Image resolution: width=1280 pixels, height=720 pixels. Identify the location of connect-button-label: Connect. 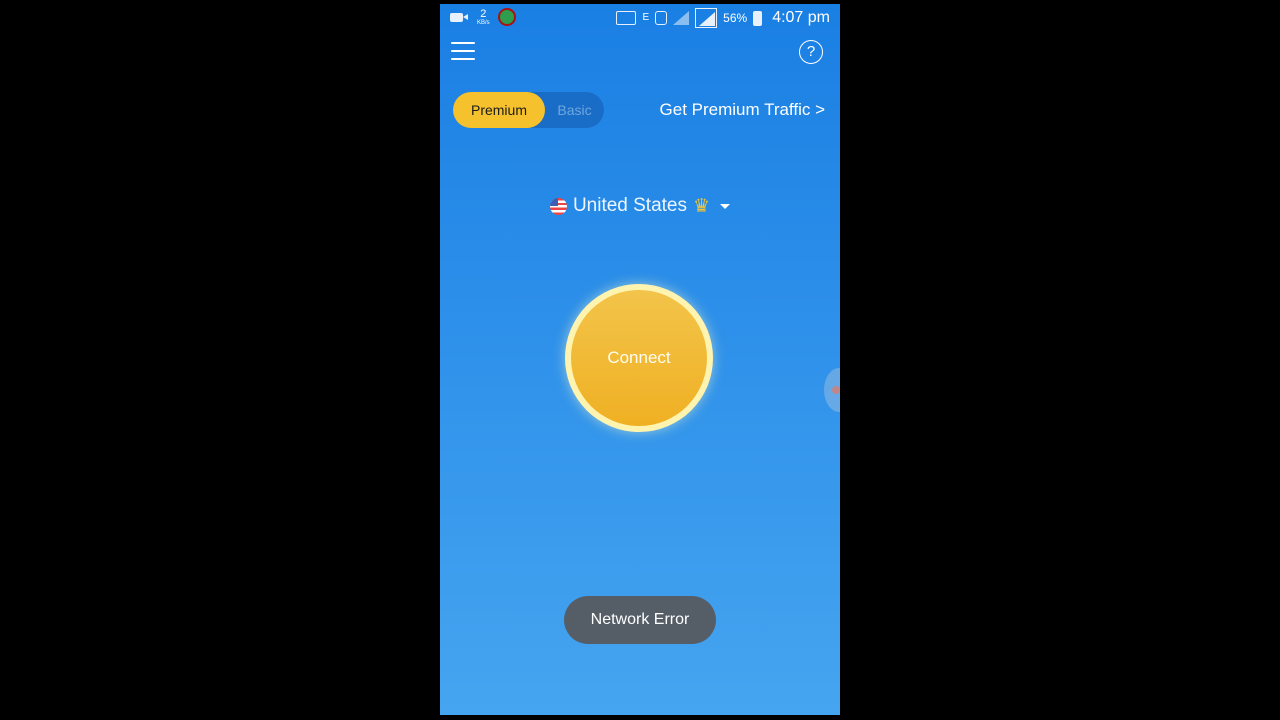
(639, 358).